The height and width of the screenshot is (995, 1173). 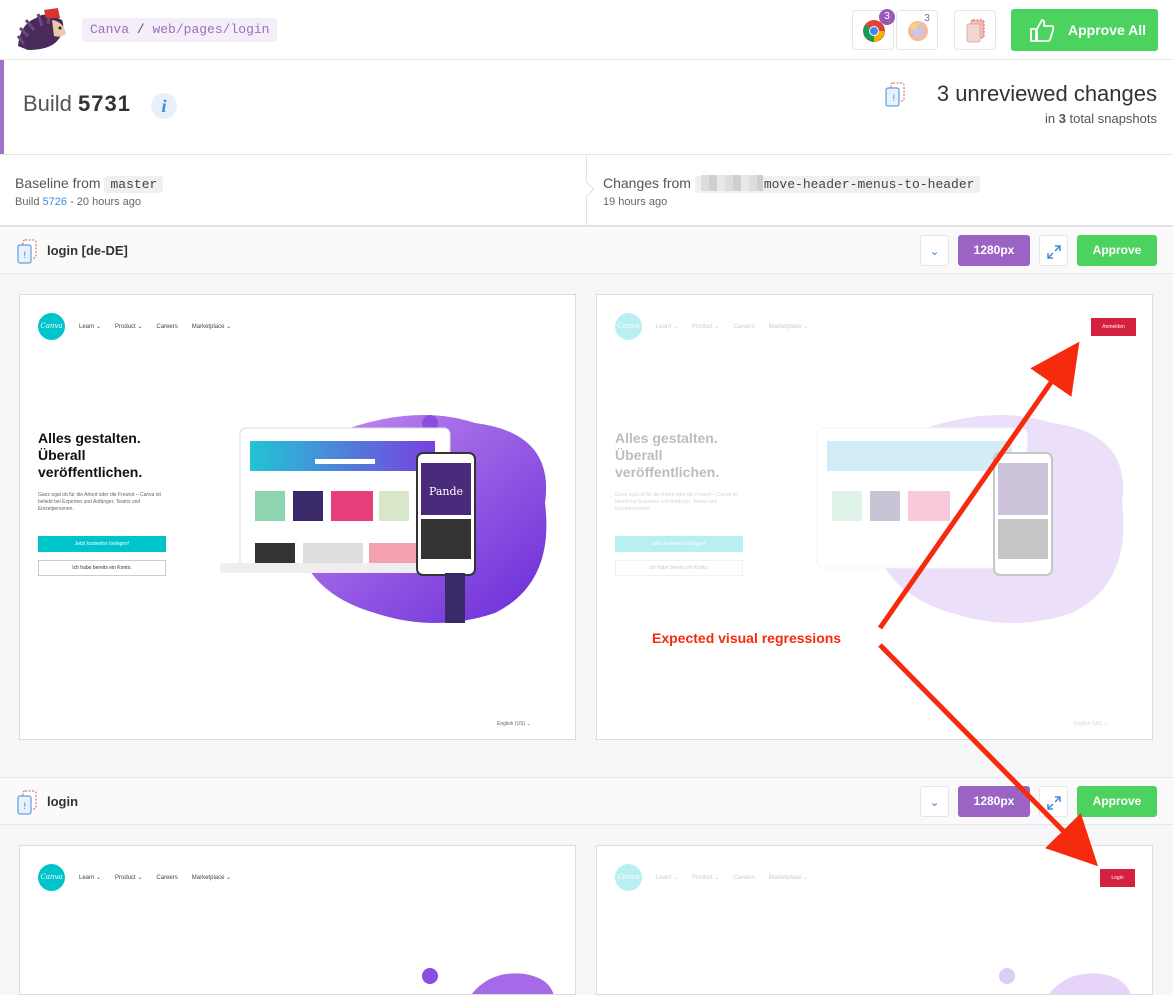 I want to click on arrow-to-login, so click(x=988, y=755).